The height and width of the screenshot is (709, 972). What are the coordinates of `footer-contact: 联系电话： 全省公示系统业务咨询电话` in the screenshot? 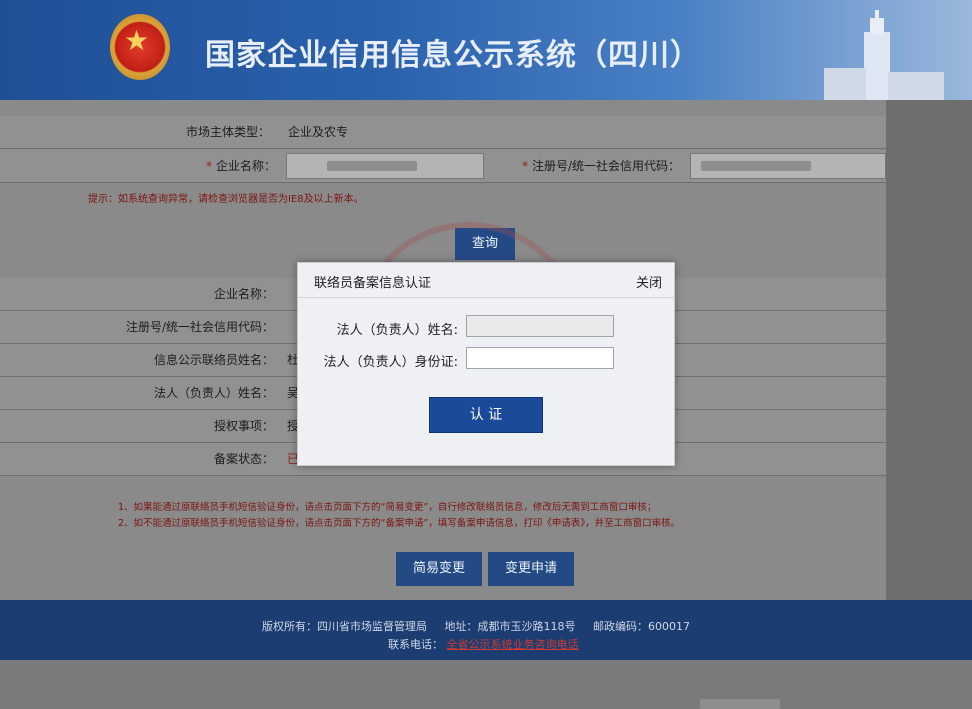 It's located at (483, 644).